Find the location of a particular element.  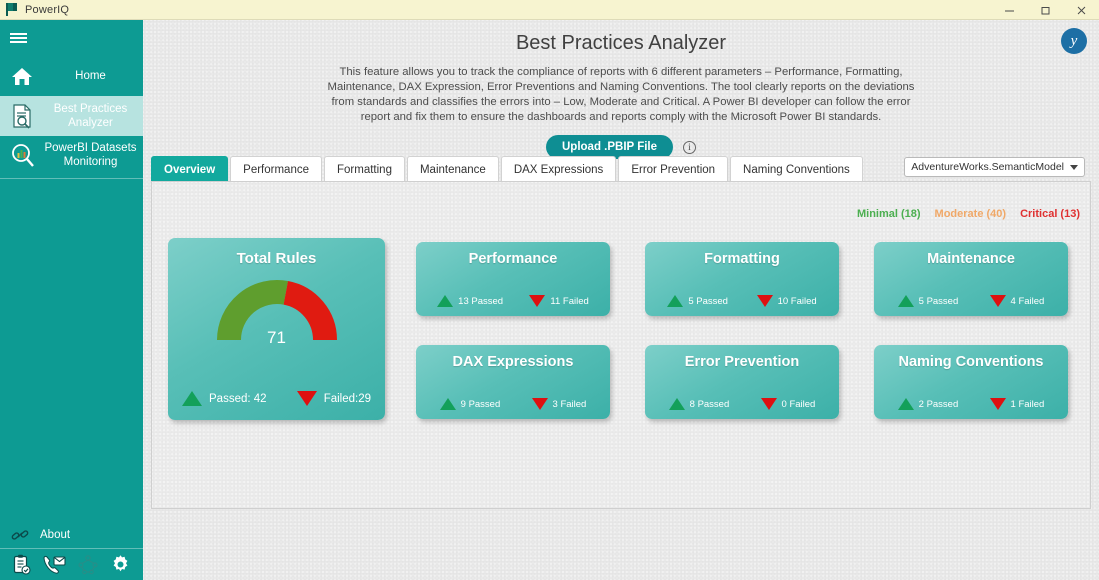

performance-passed-label: 13 Passed is located at coordinates (481, 301).